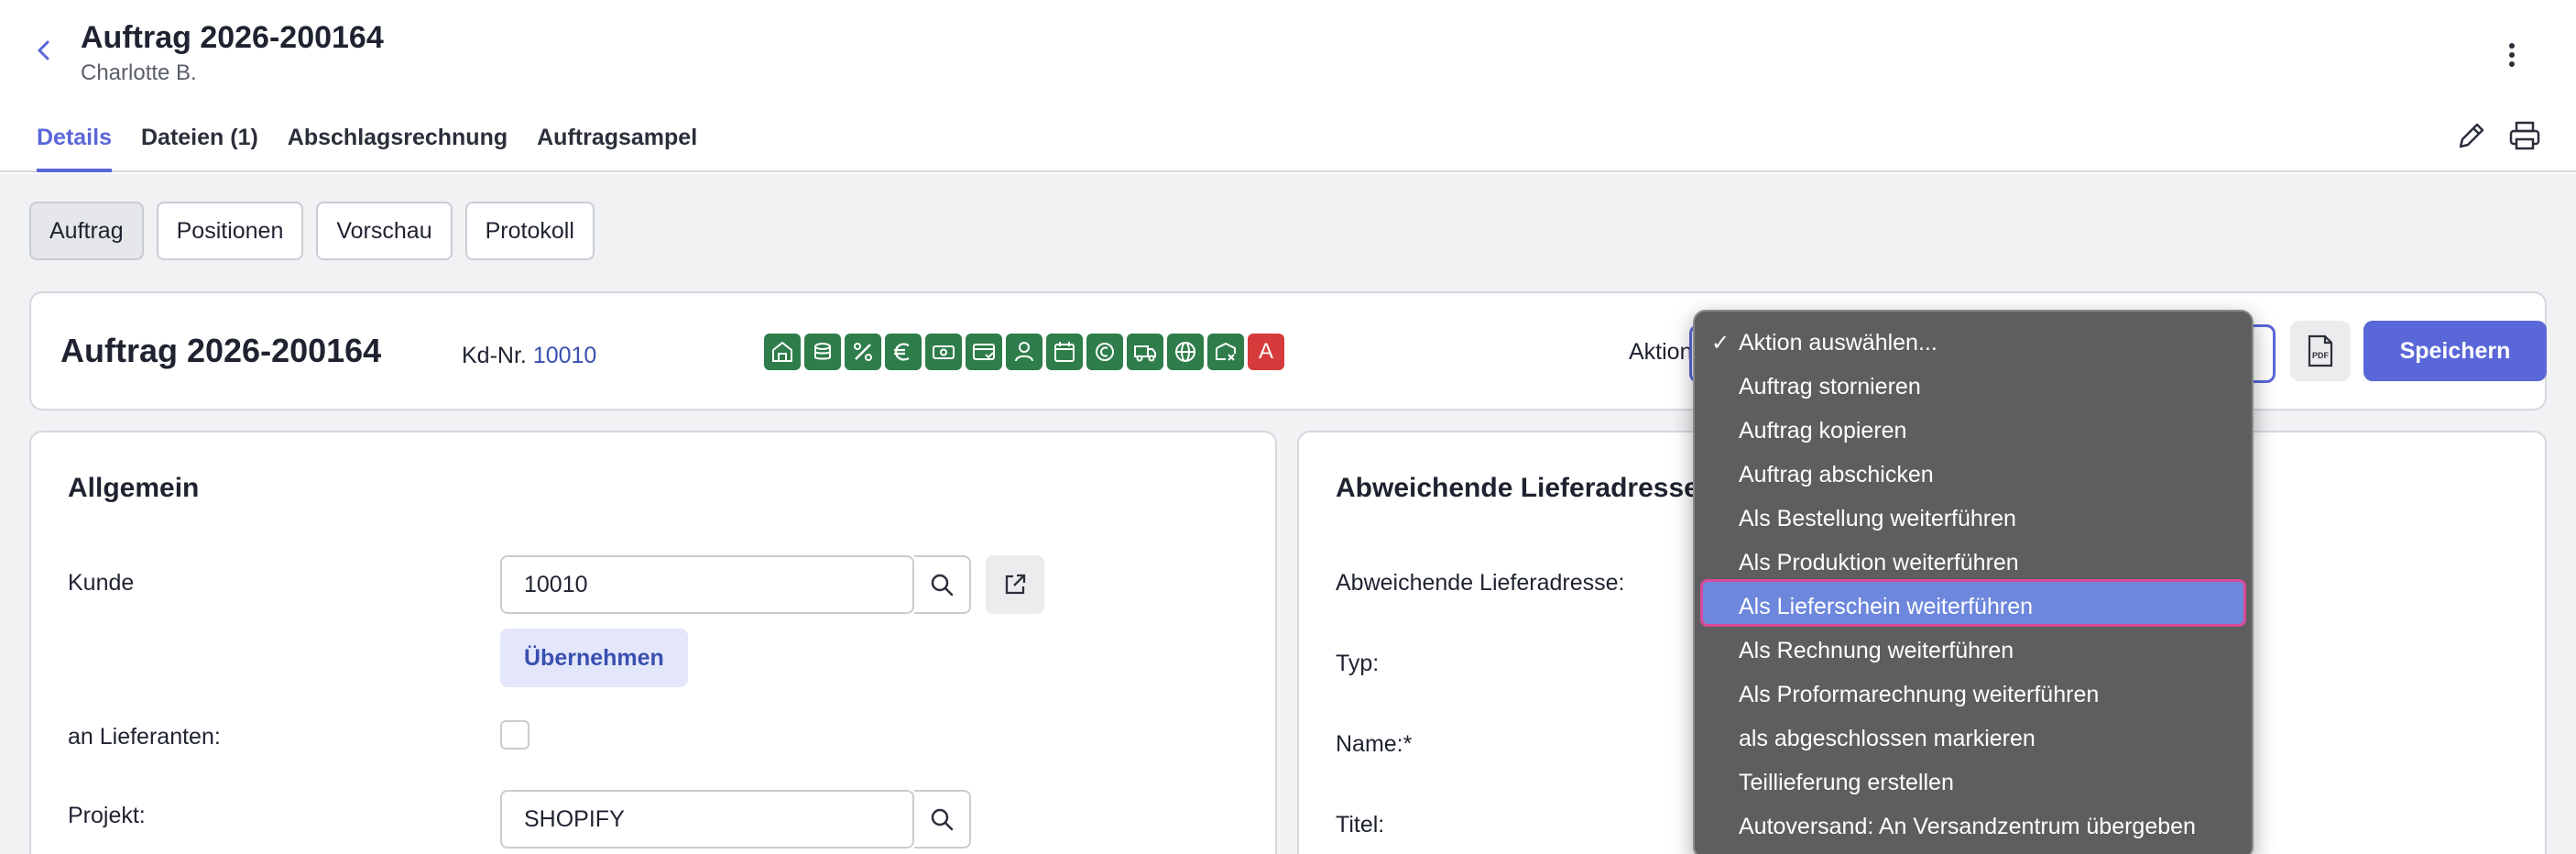 The image size is (2576, 854). Describe the element at coordinates (1661, 352) in the screenshot. I see `action-label: Aktion` at that location.